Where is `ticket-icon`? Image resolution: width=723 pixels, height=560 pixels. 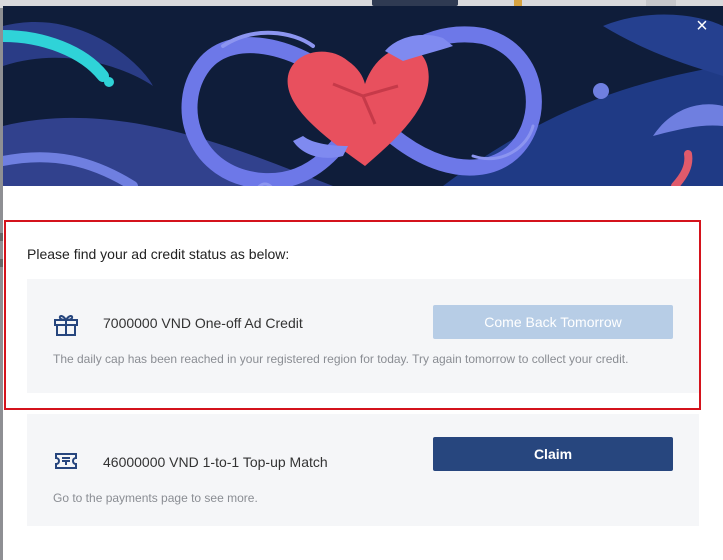
ticket-icon is located at coordinates (66, 461).